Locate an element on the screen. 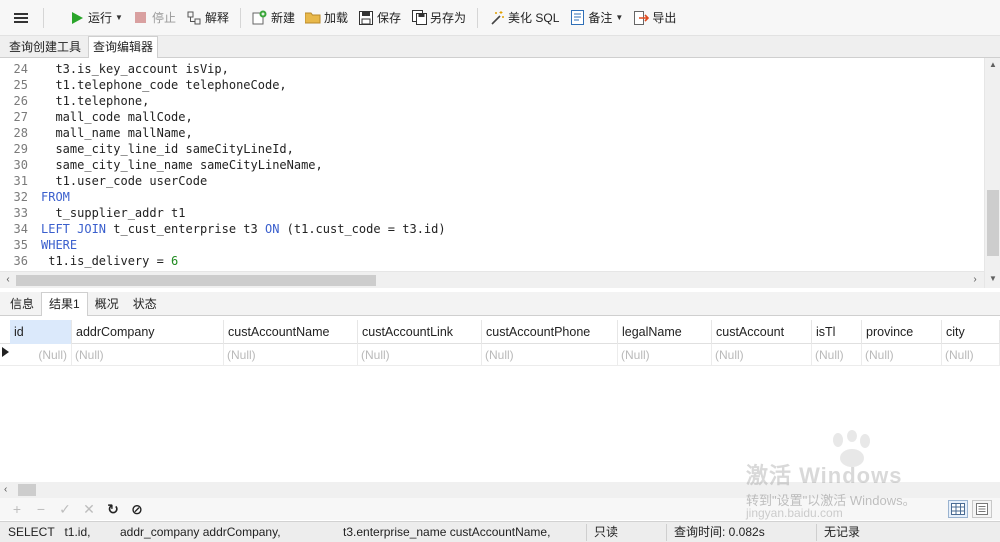  save-icon is located at coordinates (366, 18).